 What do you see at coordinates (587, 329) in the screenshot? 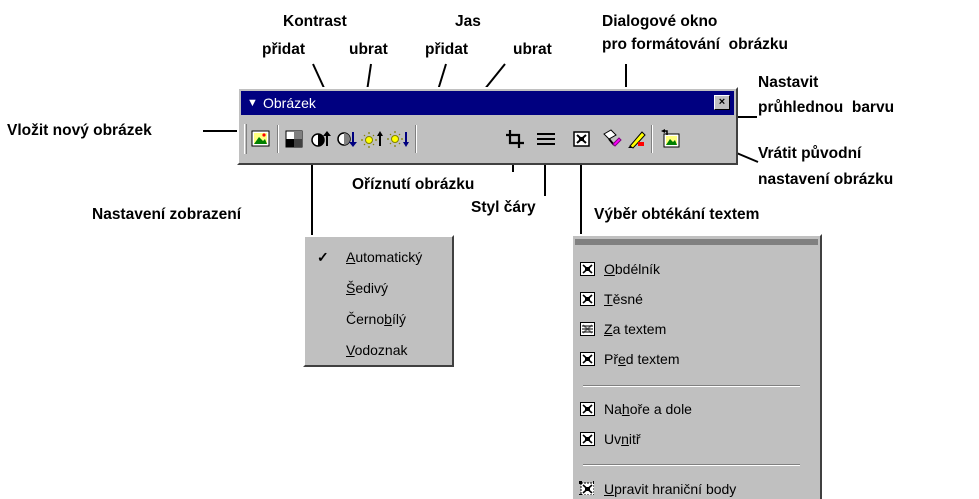
I see `wrap-behind-text-icon` at bounding box center [587, 329].